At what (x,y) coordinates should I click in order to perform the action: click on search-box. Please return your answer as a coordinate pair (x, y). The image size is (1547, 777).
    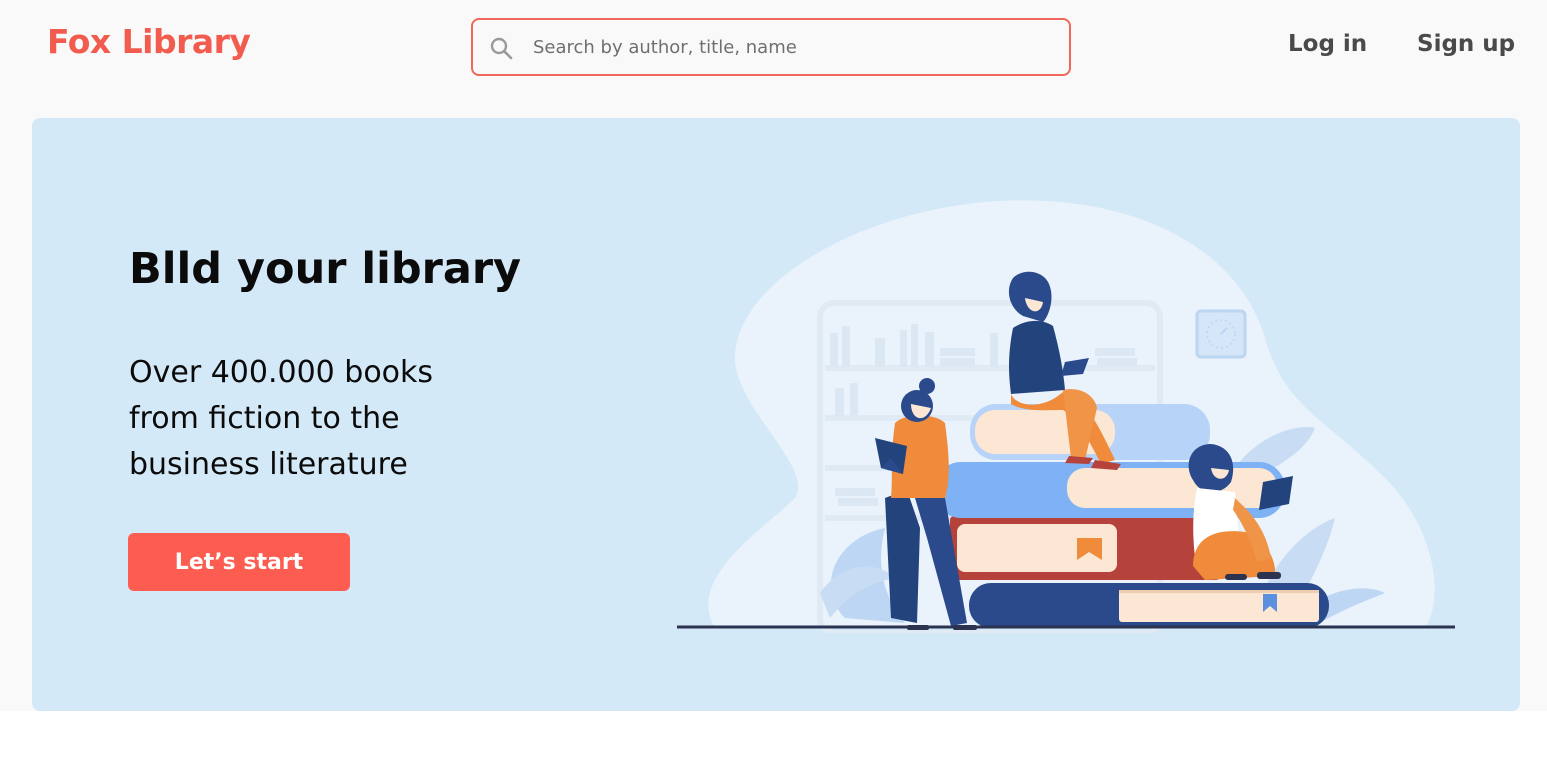
    Looking at the image, I should click on (771, 47).